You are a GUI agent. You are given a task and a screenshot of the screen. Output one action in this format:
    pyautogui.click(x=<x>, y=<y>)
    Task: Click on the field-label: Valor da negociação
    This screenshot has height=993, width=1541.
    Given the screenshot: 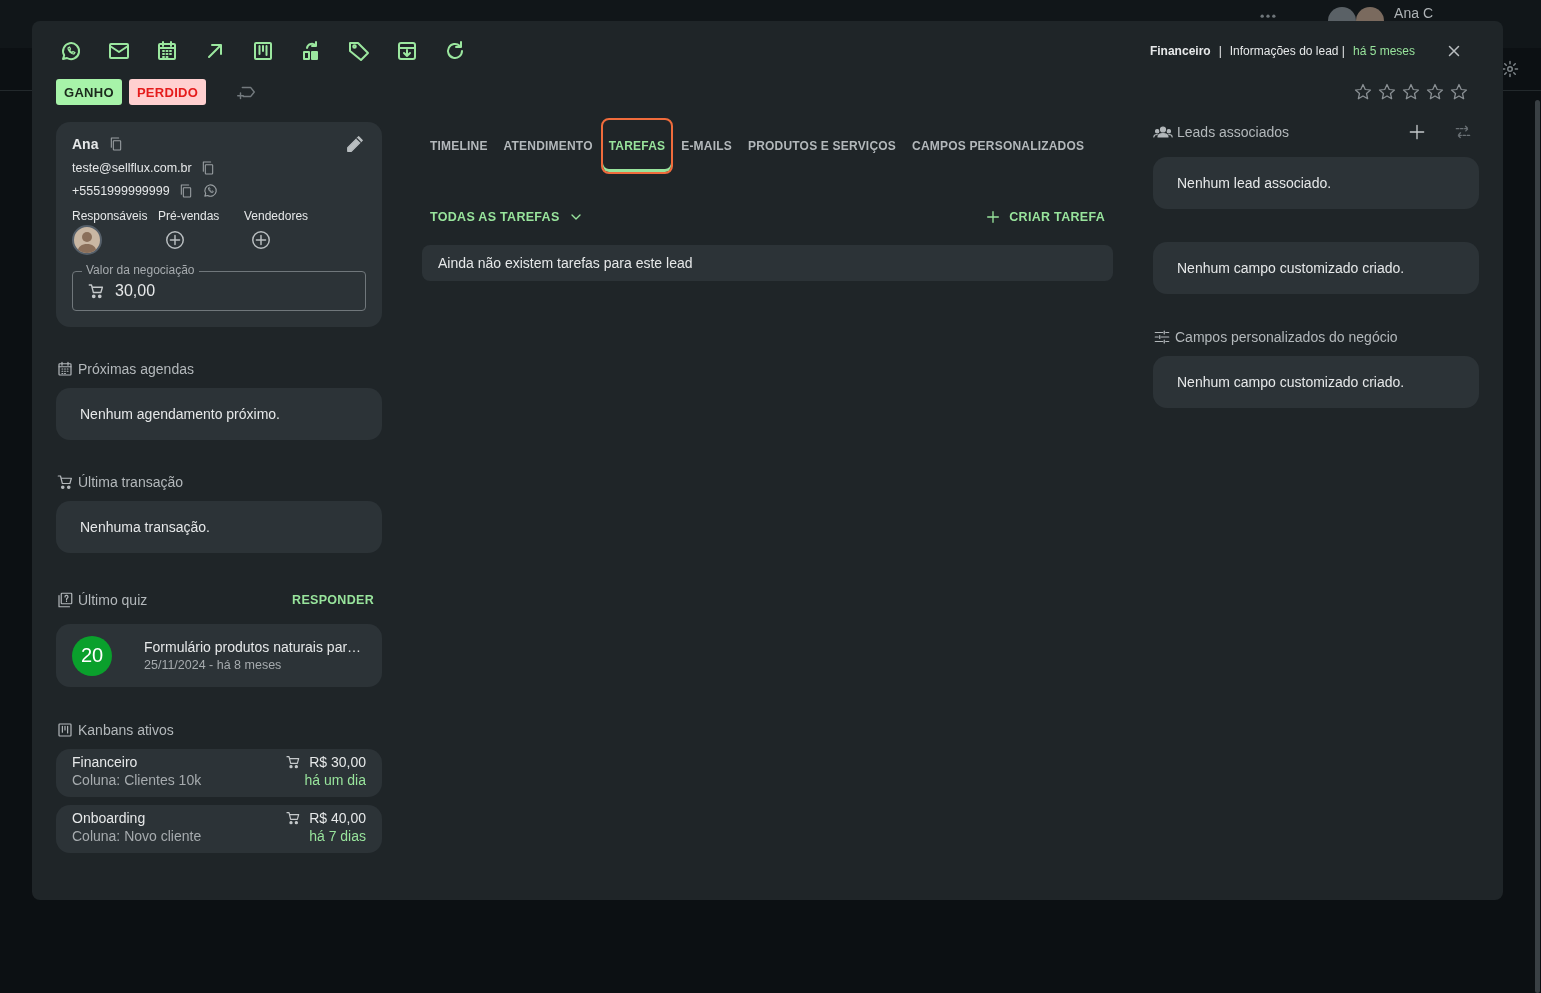 What is the action you would take?
    pyautogui.click(x=140, y=270)
    